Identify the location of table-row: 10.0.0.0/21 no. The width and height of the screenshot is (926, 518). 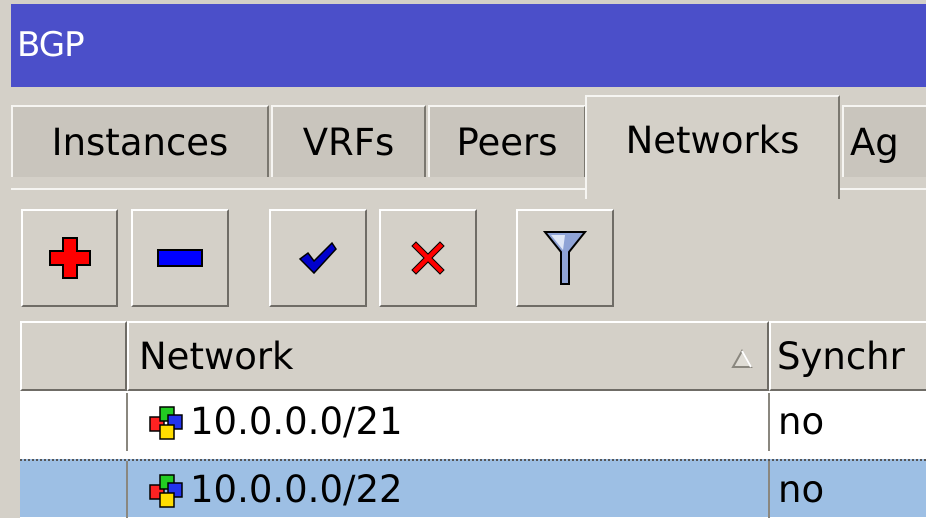
(473, 422).